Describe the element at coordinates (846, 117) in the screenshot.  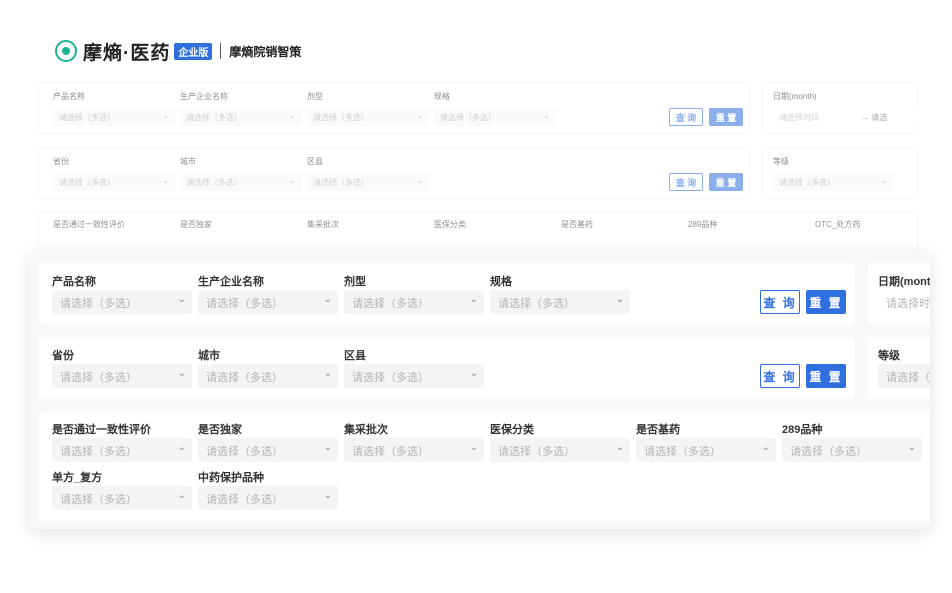
I see `bg-date-input: 请选择时间 → 请选` at that location.